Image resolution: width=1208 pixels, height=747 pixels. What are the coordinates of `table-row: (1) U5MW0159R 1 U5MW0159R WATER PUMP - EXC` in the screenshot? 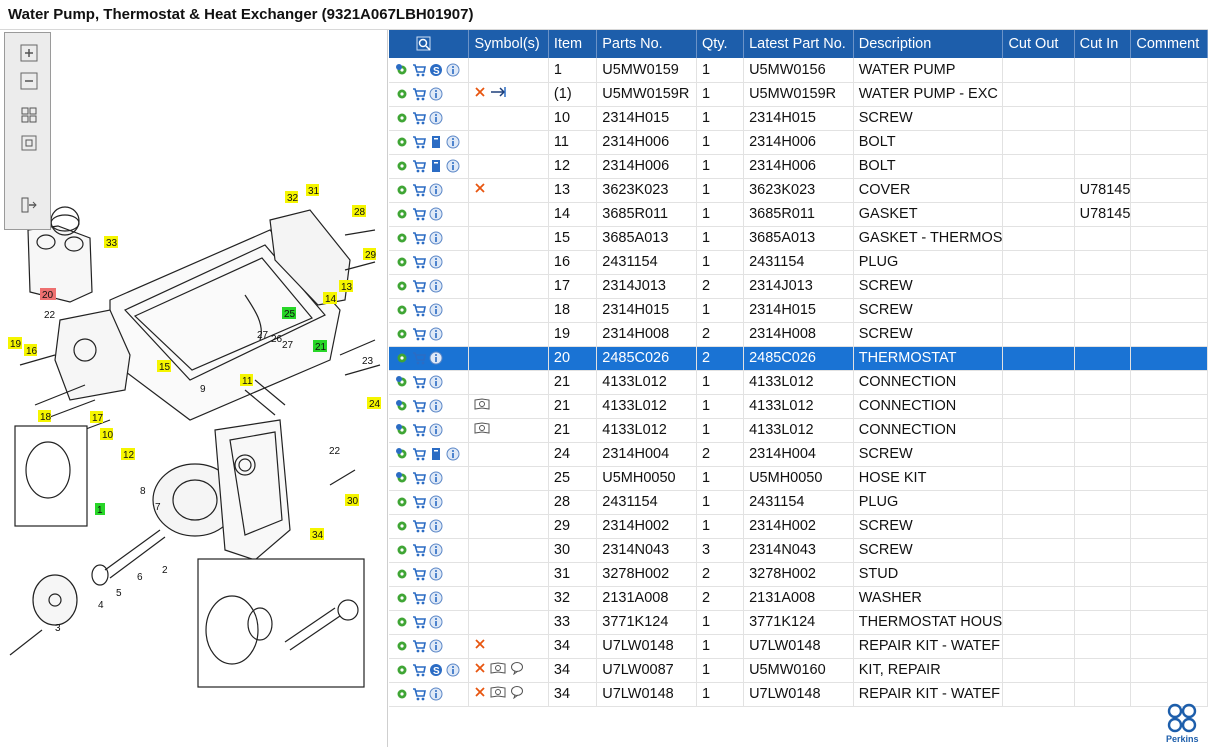 It's located at (798, 94).